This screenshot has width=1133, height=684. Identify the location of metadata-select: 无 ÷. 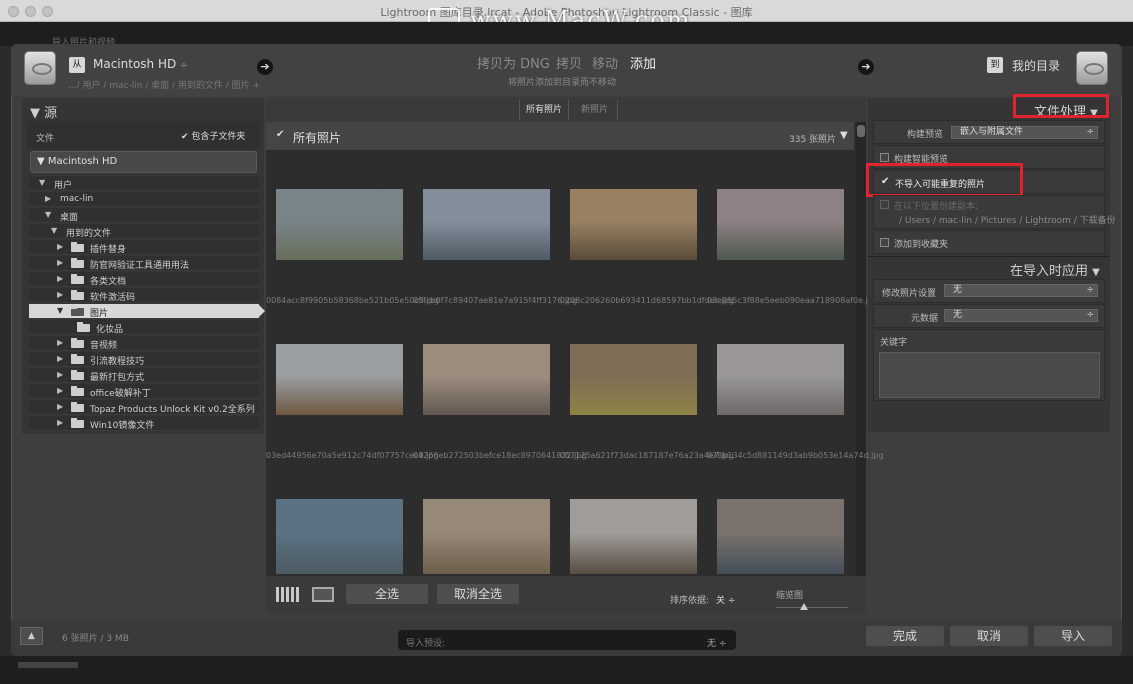
(1021, 315).